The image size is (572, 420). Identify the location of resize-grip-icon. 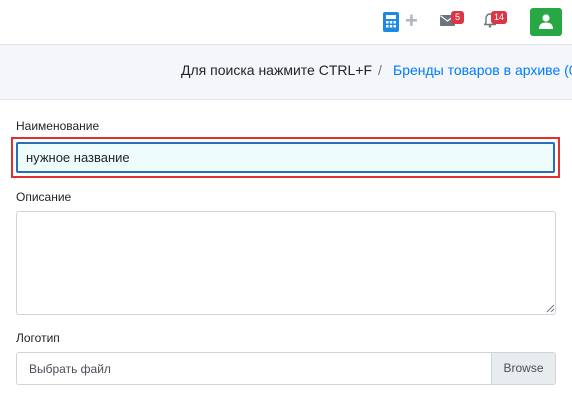
(550, 308).